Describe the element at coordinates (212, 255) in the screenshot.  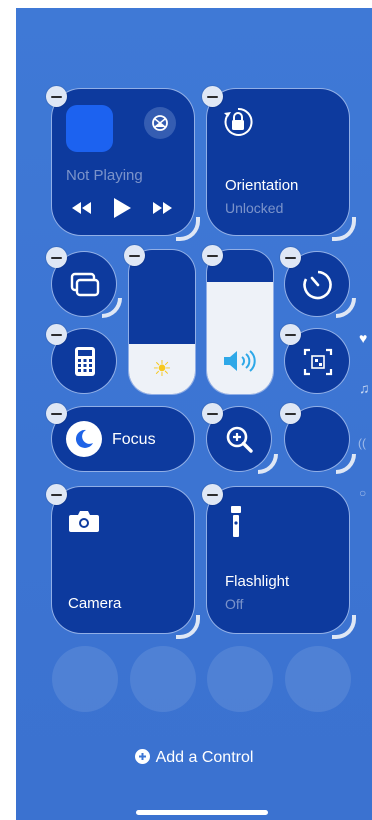
I see `remove-volume-button` at that location.